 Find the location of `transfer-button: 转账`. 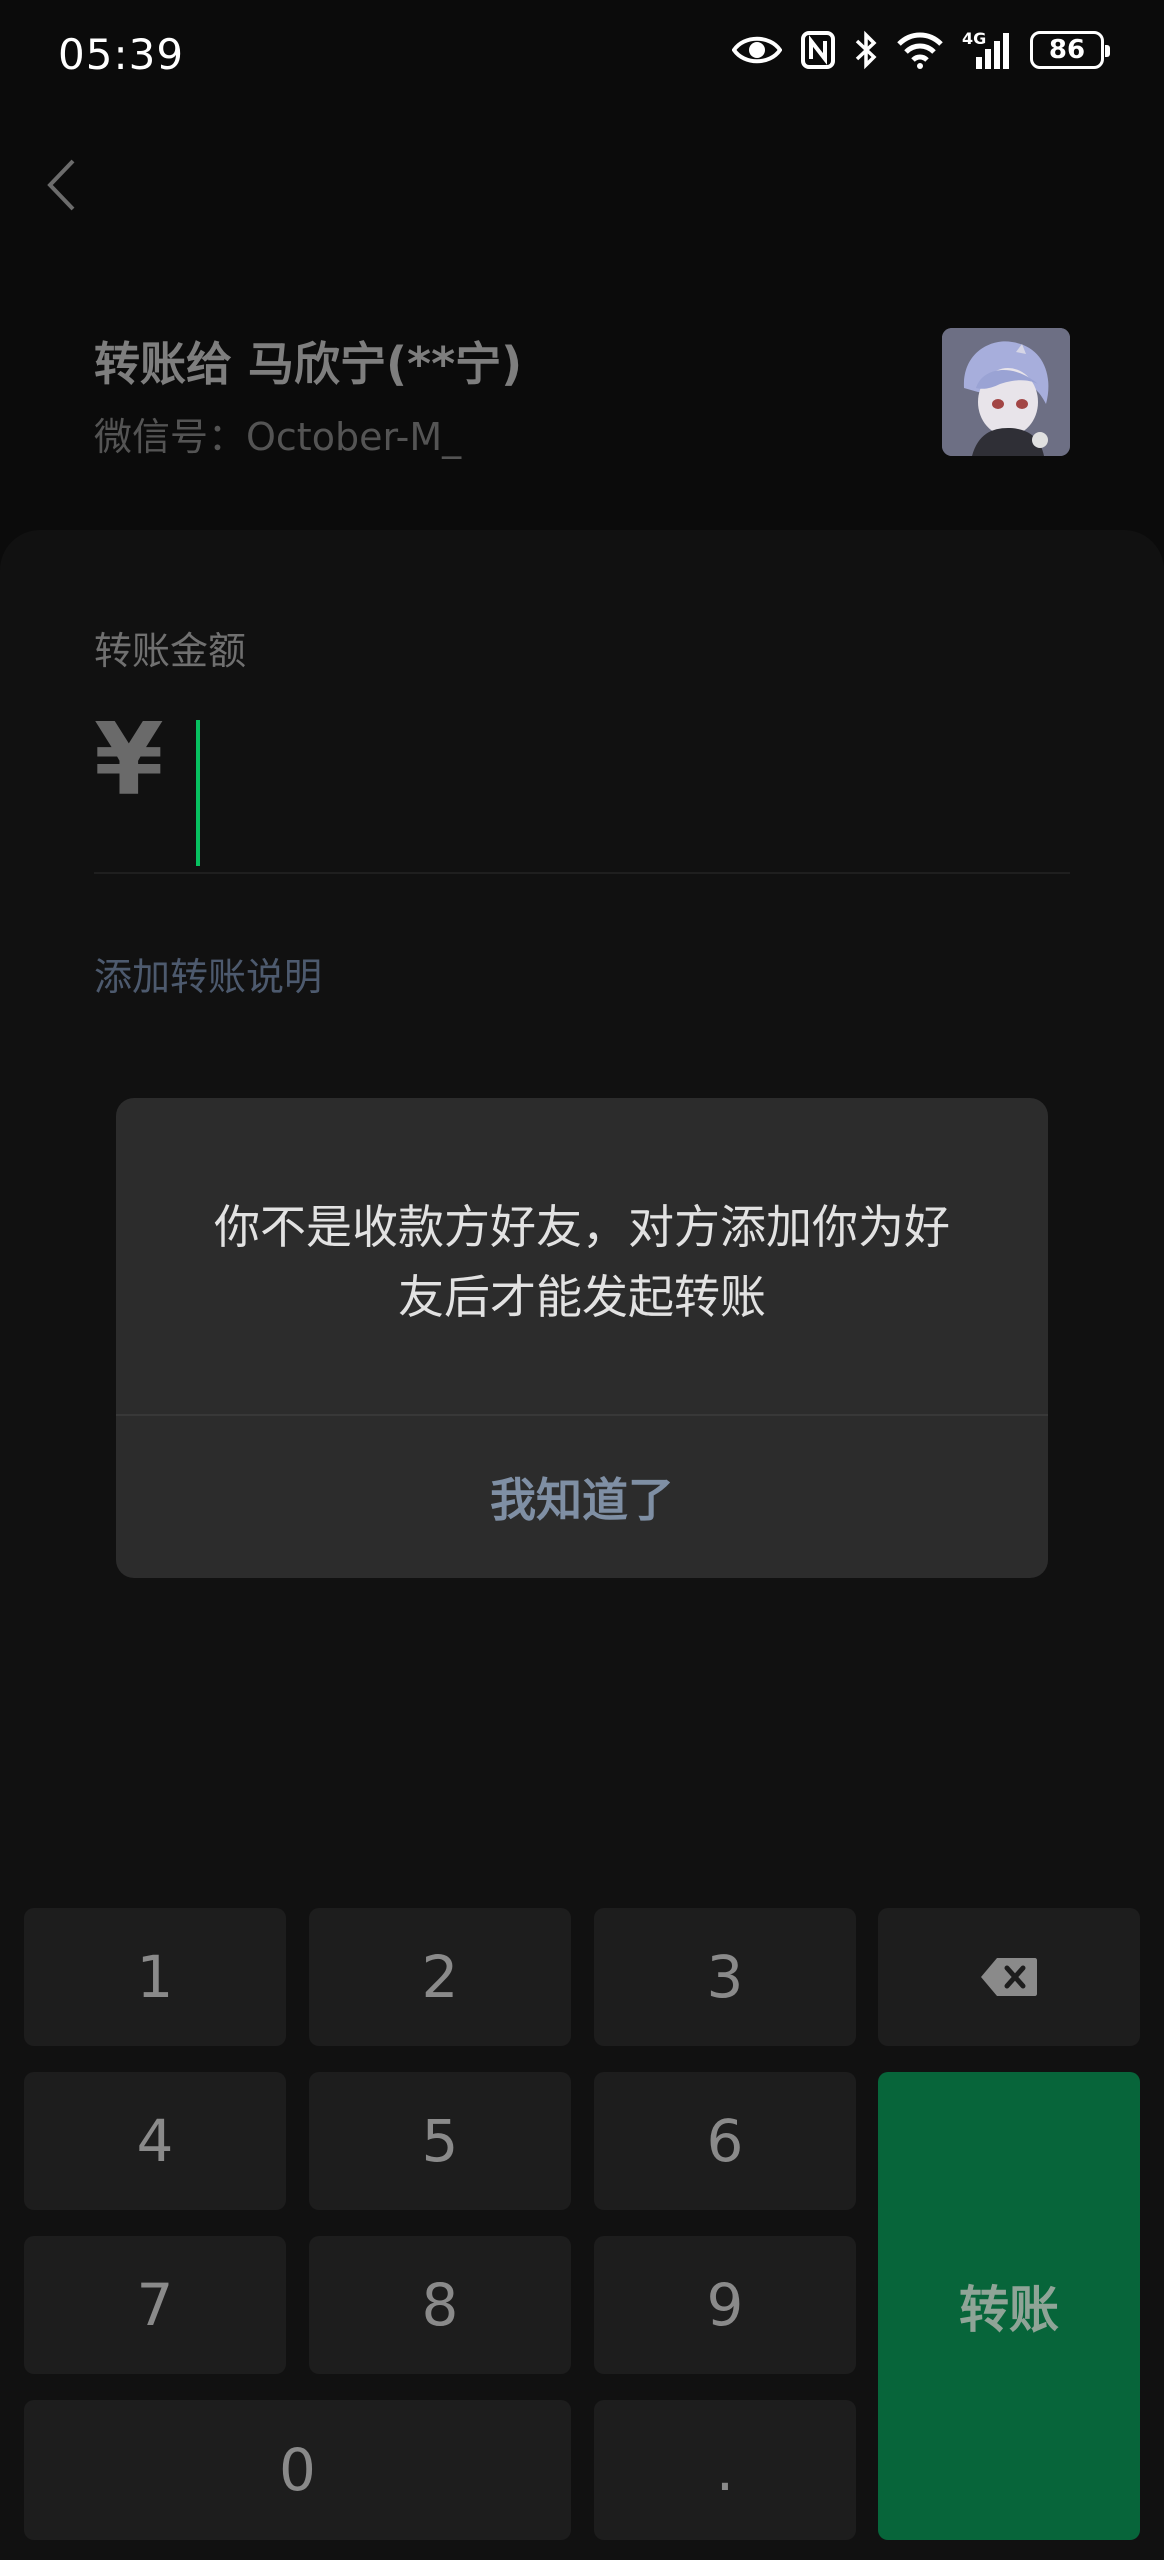

transfer-button: 转账 is located at coordinates (1009, 2306).